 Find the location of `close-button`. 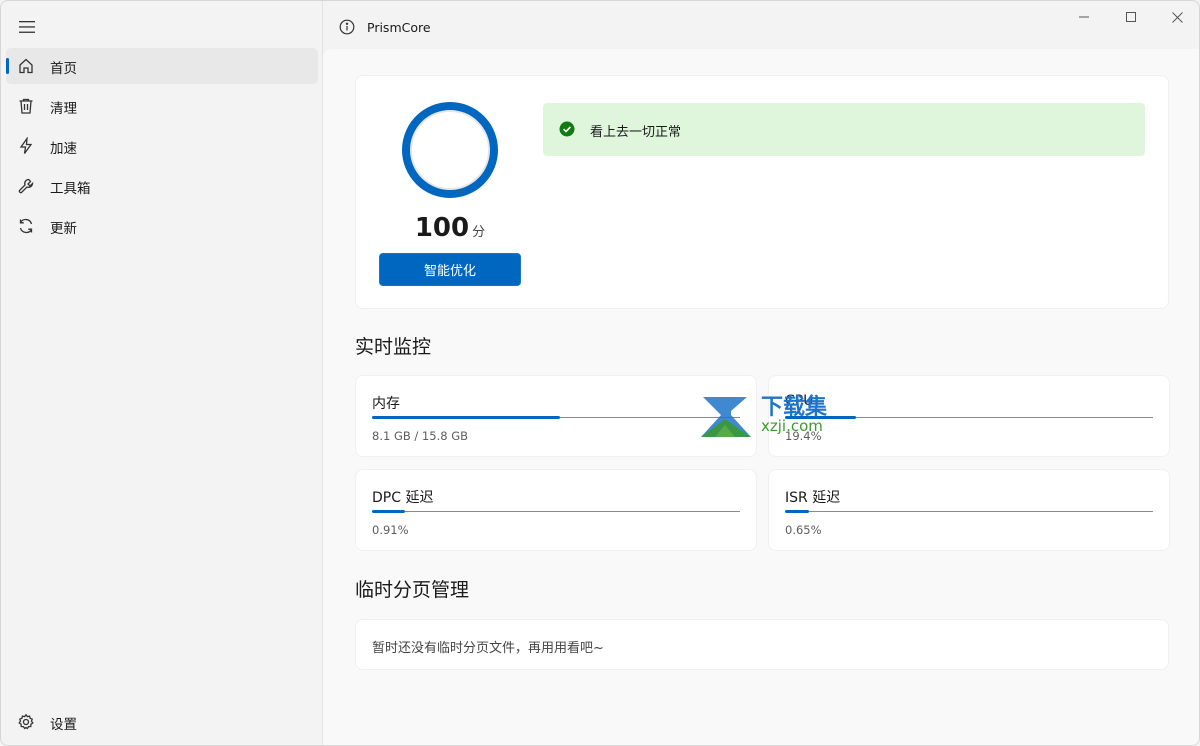

close-button is located at coordinates (1176, 17).